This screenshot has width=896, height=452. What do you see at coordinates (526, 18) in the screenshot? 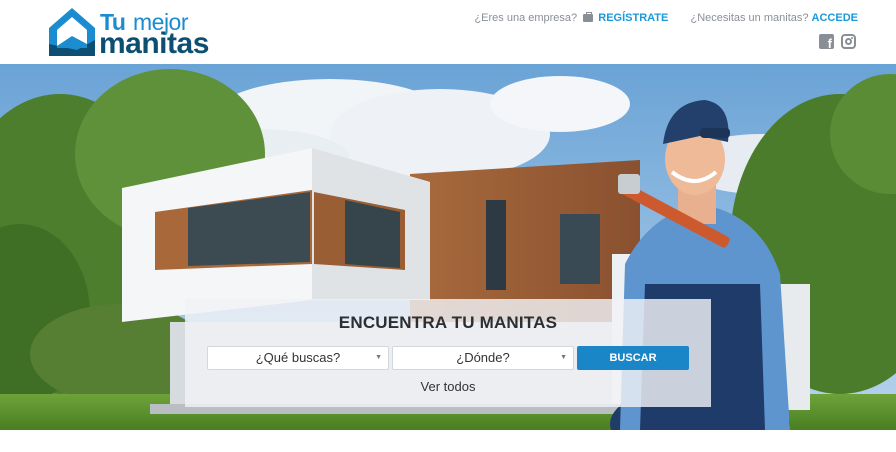
I see `company-question: ¿Eres una empresa?` at bounding box center [526, 18].